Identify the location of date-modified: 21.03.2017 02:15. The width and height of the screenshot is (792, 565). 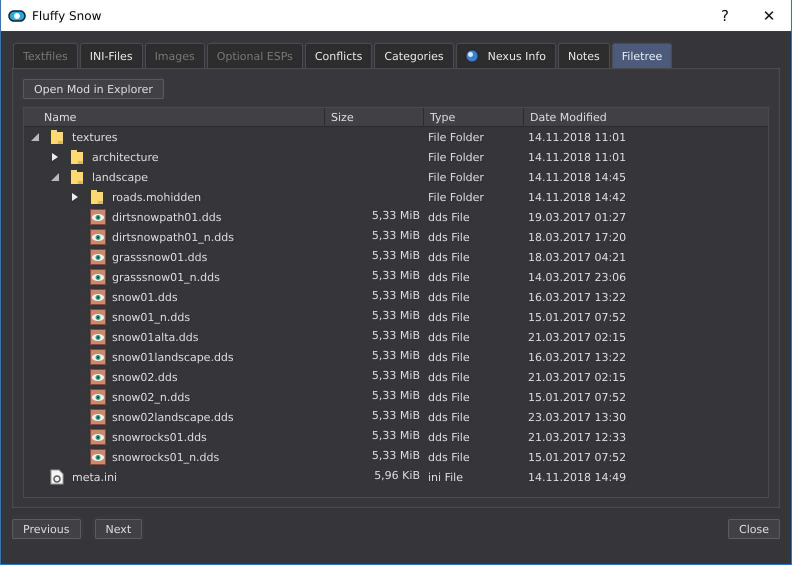
(577, 377).